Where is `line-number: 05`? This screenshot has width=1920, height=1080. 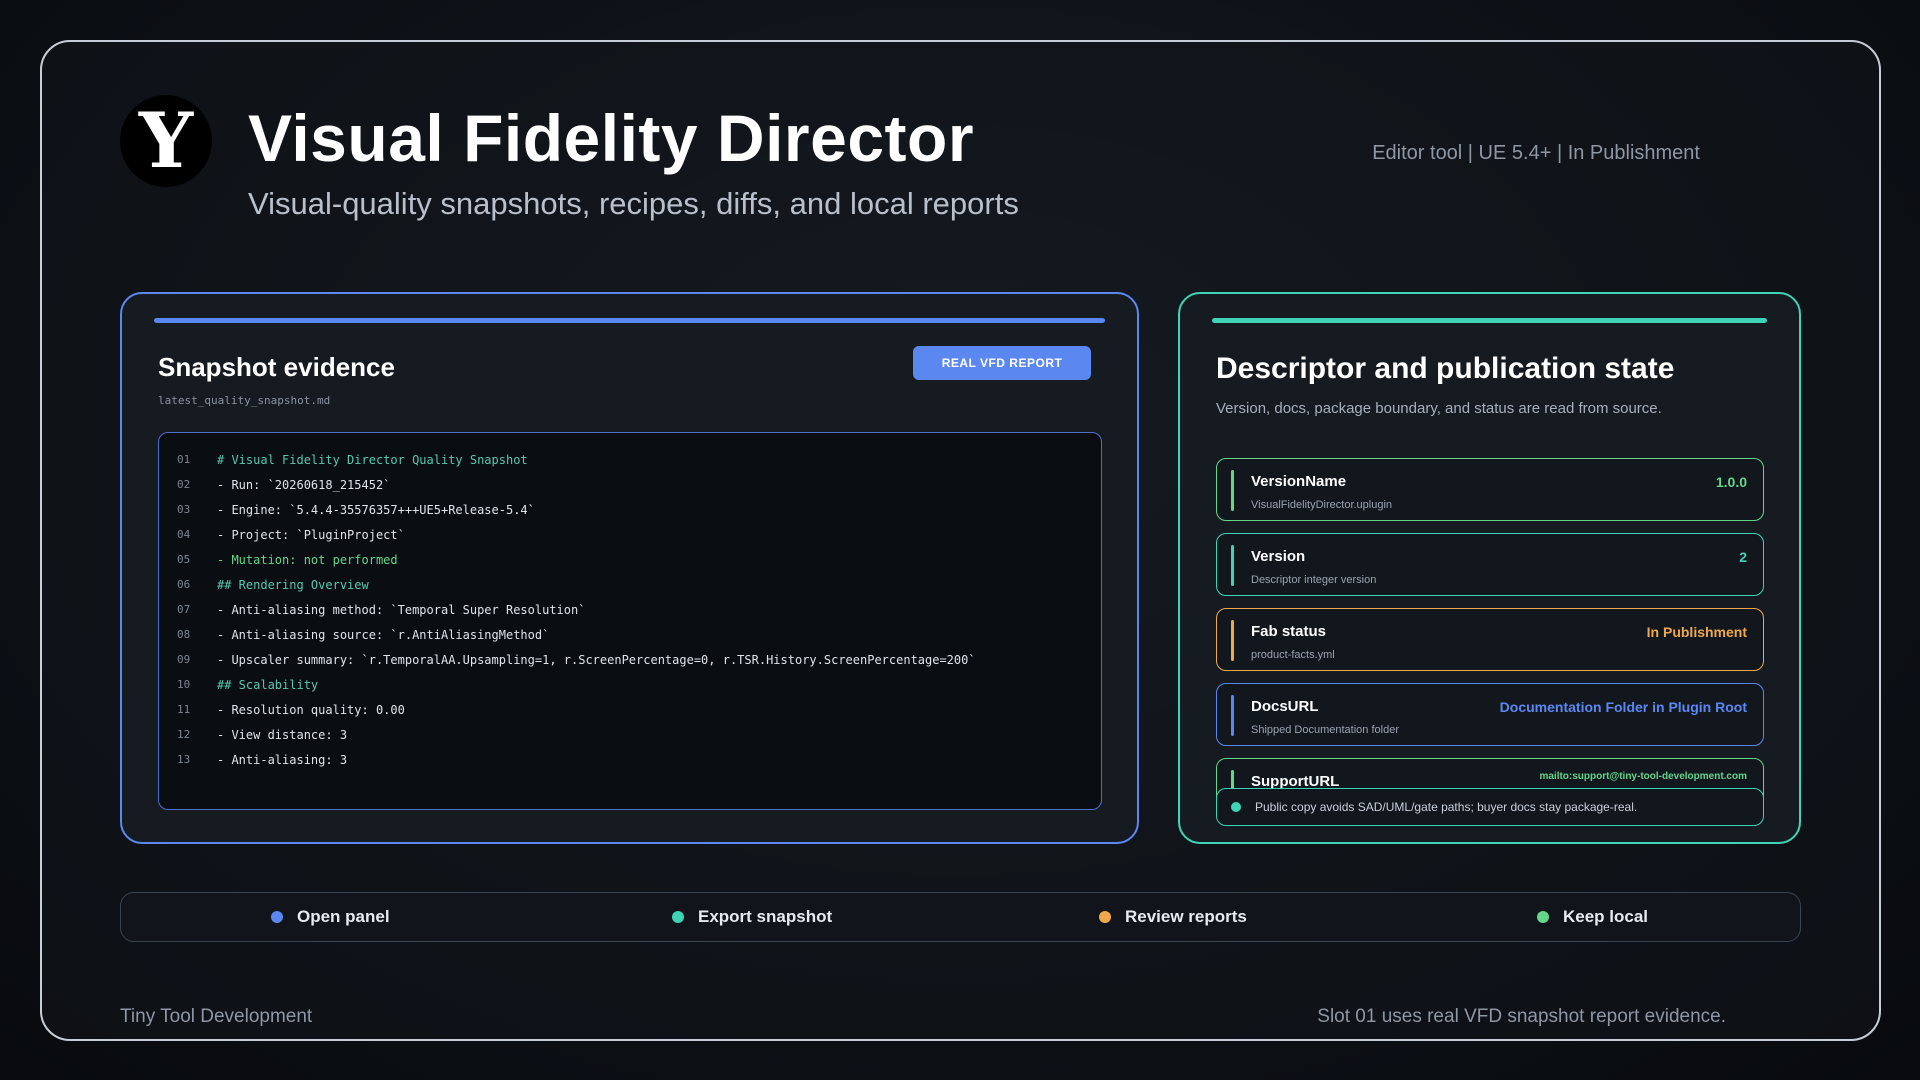 line-number: 05 is located at coordinates (184, 559).